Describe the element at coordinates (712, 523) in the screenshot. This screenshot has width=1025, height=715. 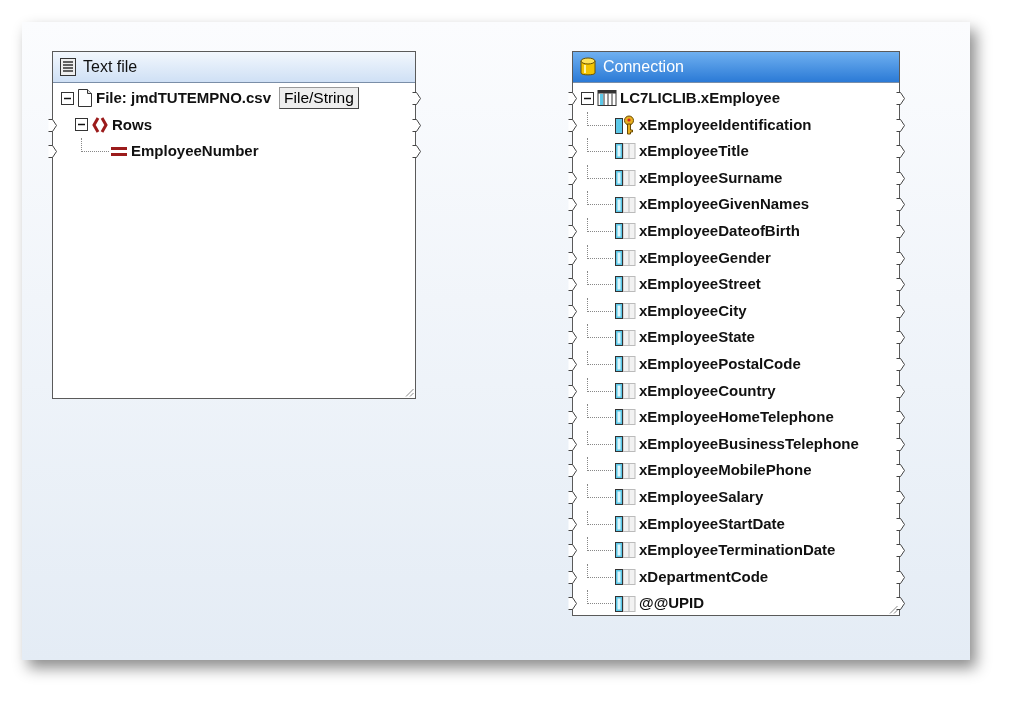
I see `node-label: xEmployeeStartDate` at that location.